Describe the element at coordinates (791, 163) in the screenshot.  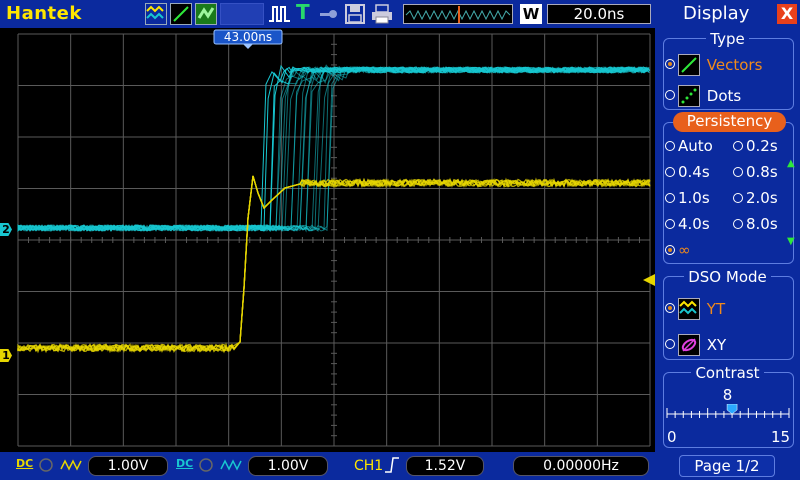
I see `scroll-up-icon: ▲` at that location.